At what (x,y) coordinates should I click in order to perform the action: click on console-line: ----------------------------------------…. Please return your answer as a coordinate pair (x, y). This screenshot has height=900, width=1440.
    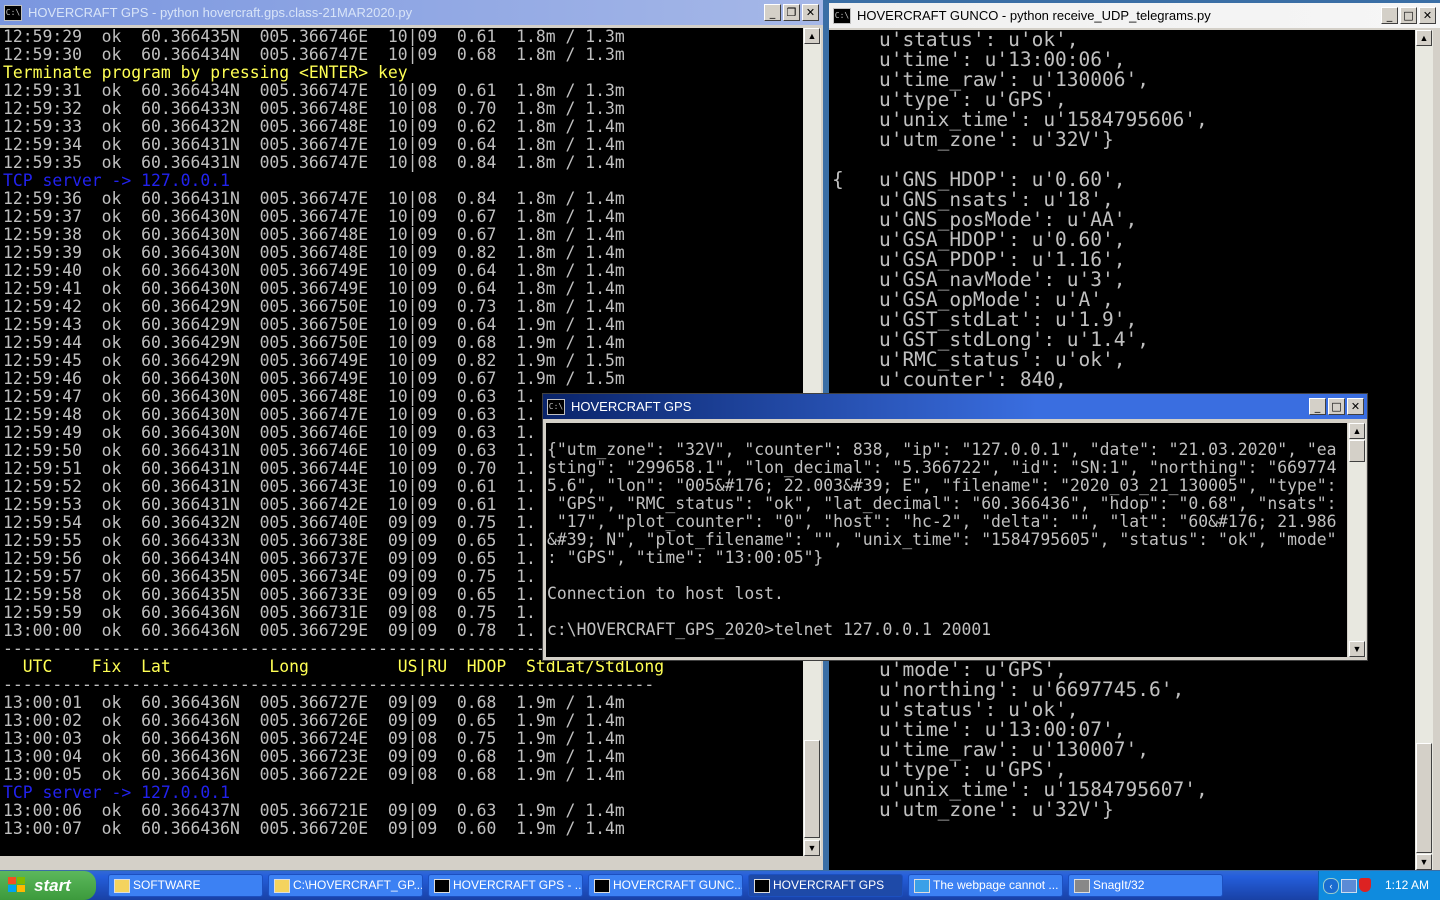
    Looking at the image, I should click on (329, 684).